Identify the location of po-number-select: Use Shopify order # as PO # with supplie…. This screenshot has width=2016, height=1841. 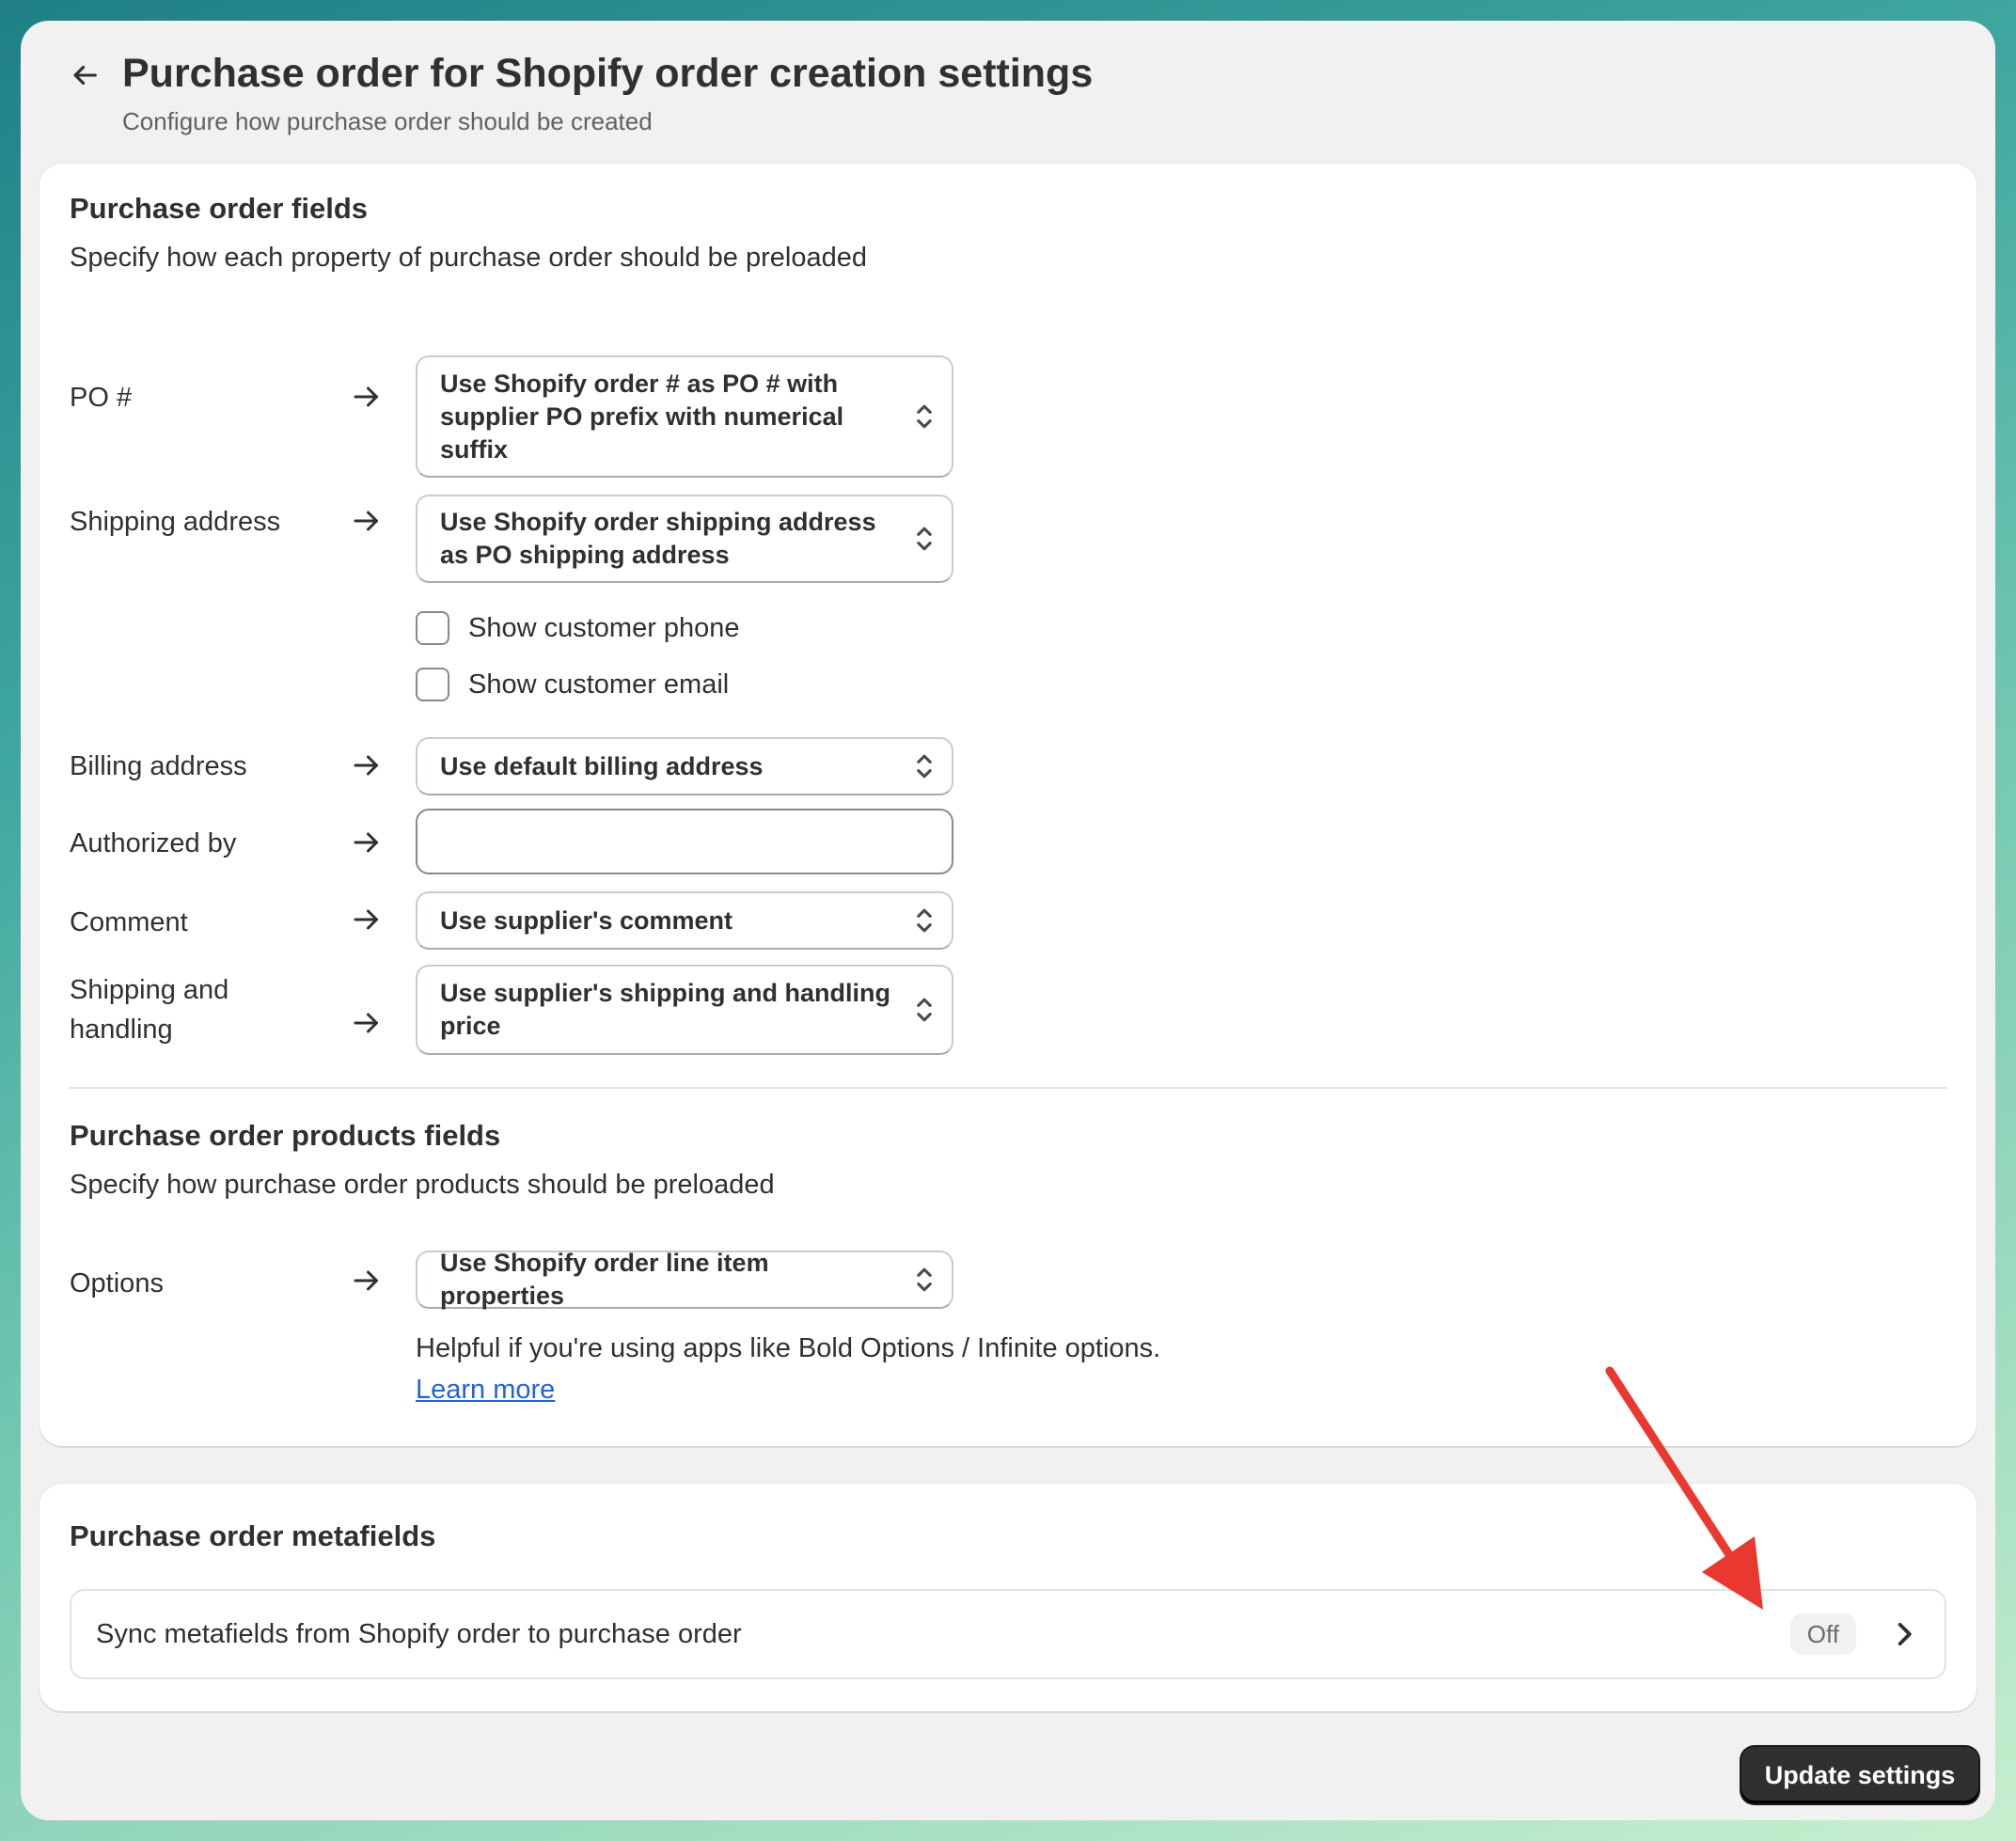
(684, 416).